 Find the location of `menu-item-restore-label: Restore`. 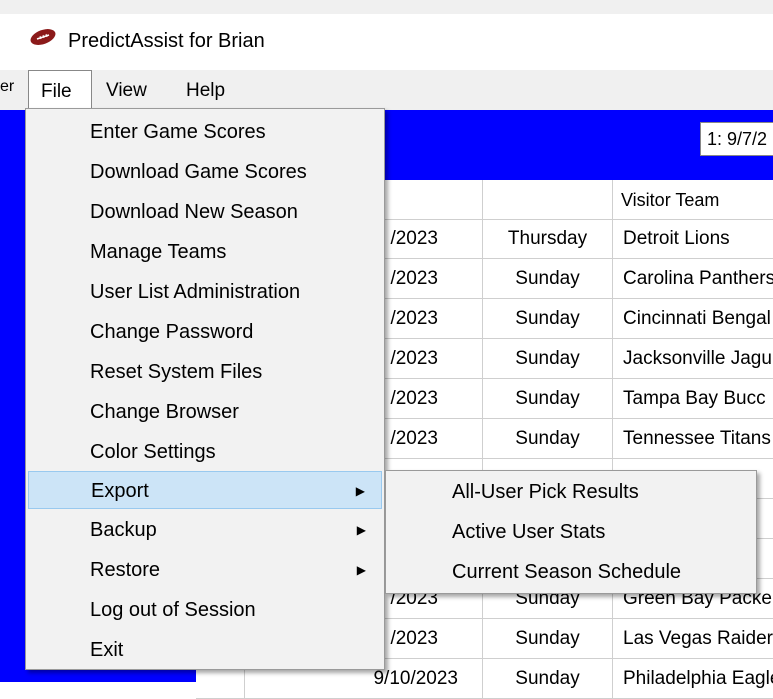

menu-item-restore-label: Restore is located at coordinates (125, 570).